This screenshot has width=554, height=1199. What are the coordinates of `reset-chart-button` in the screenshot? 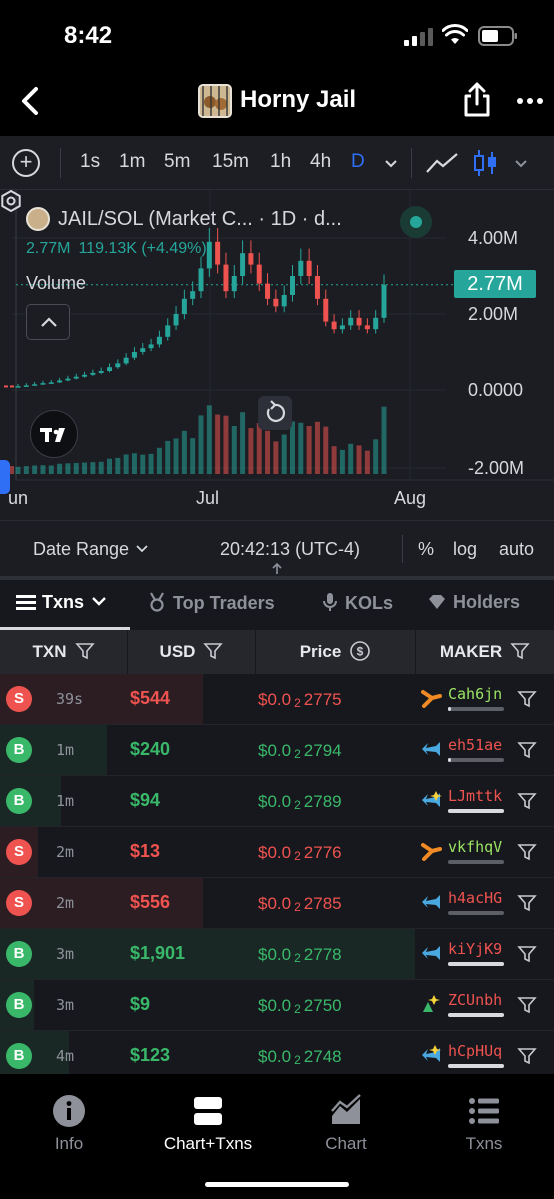 It's located at (275, 413).